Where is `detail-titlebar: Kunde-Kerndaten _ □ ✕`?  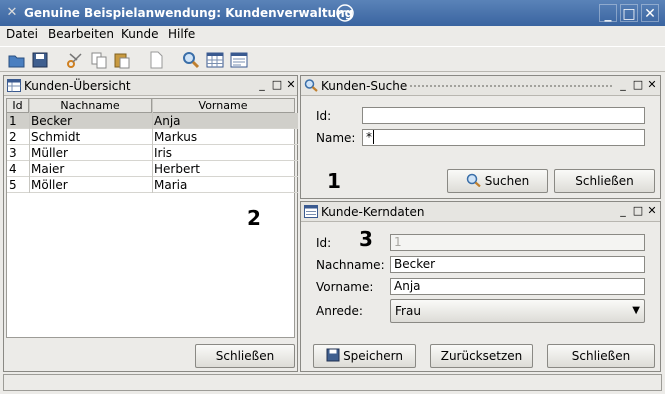
detail-titlebar: Kunde-Kerndaten _ □ ✕ is located at coordinates (480, 212).